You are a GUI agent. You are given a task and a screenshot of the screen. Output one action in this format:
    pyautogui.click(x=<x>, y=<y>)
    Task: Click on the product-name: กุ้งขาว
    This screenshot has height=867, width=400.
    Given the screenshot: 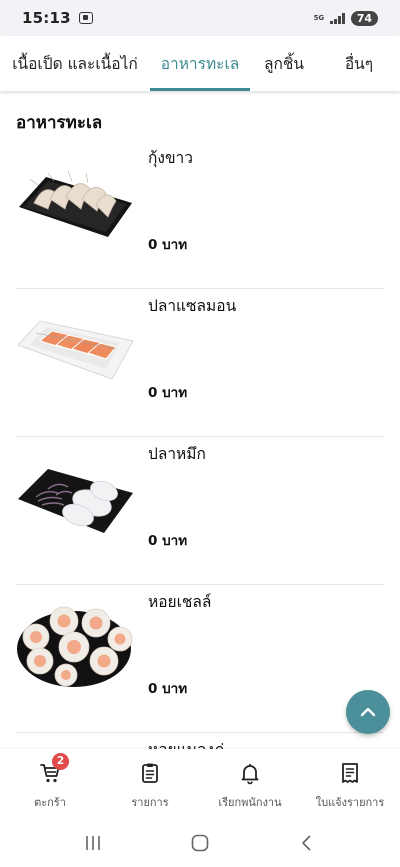 What is the action you would take?
    pyautogui.click(x=170, y=158)
    